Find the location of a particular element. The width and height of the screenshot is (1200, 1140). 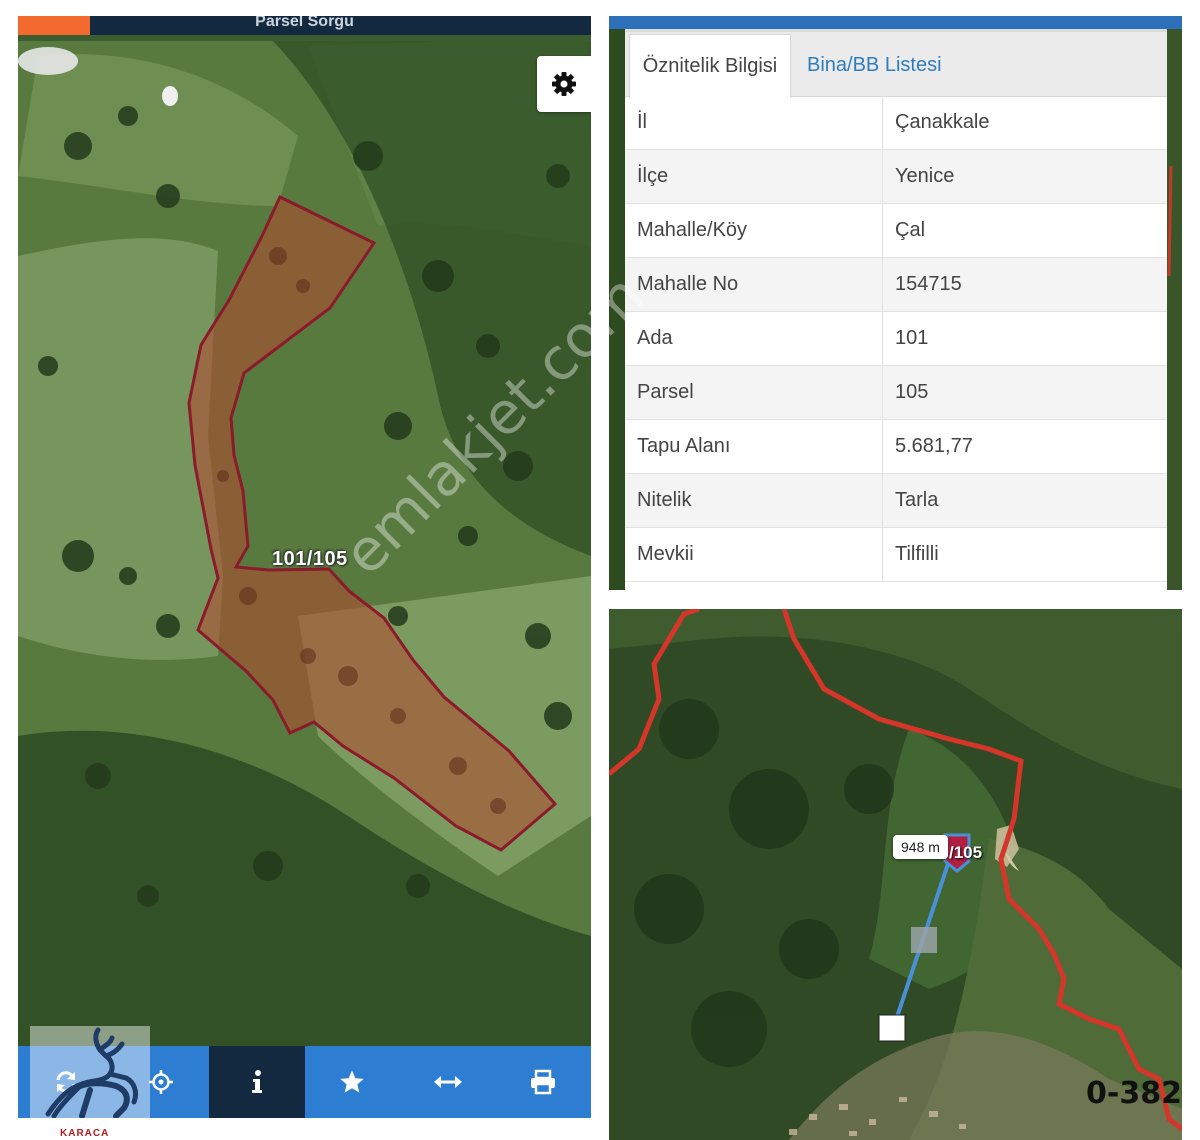

table-row: İl Çanakkale is located at coordinates (896, 123).